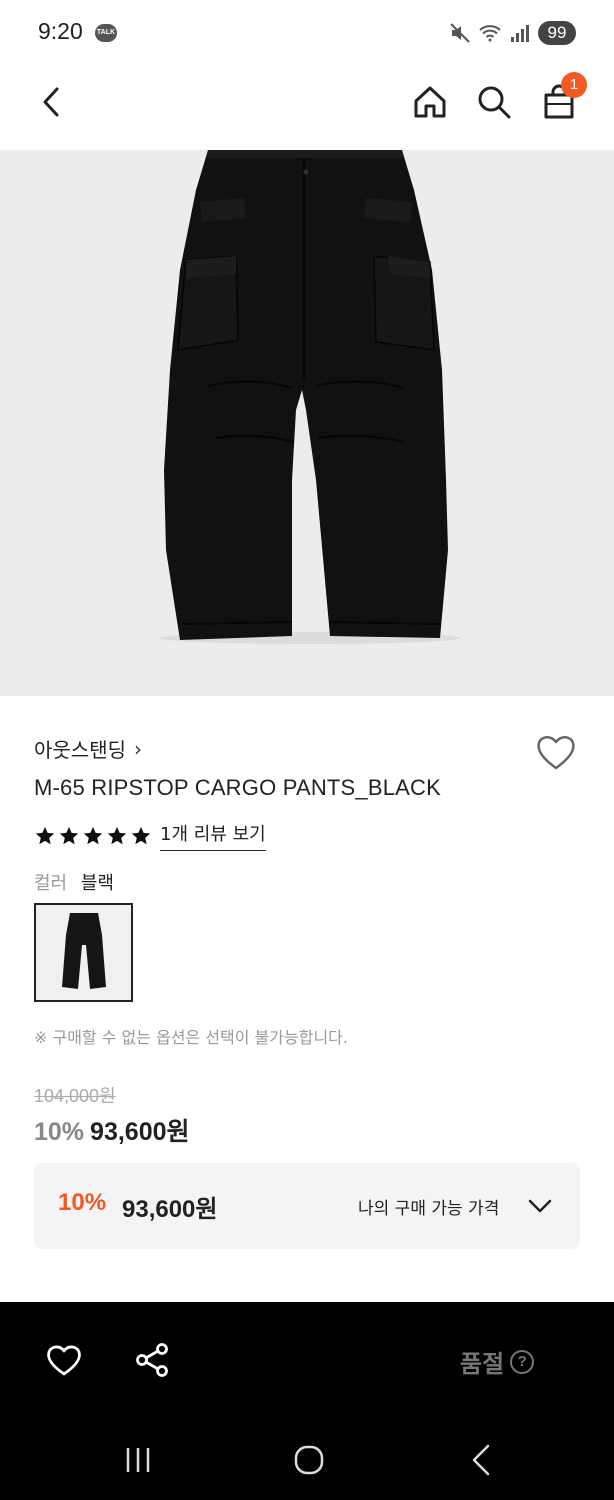 This screenshot has height=1500, width=614. Describe the element at coordinates (557, 33) in the screenshot. I see `battery-indicator: 99` at that location.